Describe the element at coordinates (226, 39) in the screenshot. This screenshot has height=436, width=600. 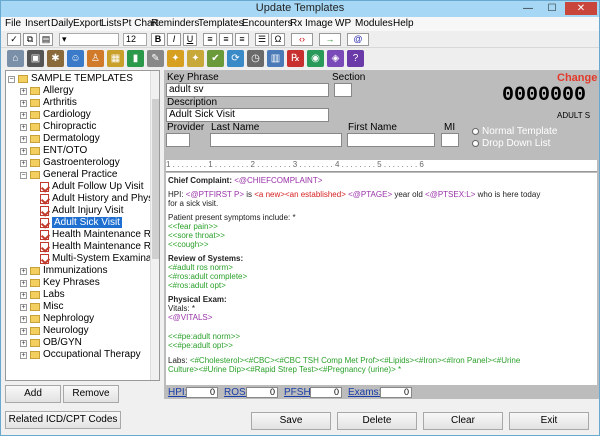
I see `align-center-icon: ≡` at that location.